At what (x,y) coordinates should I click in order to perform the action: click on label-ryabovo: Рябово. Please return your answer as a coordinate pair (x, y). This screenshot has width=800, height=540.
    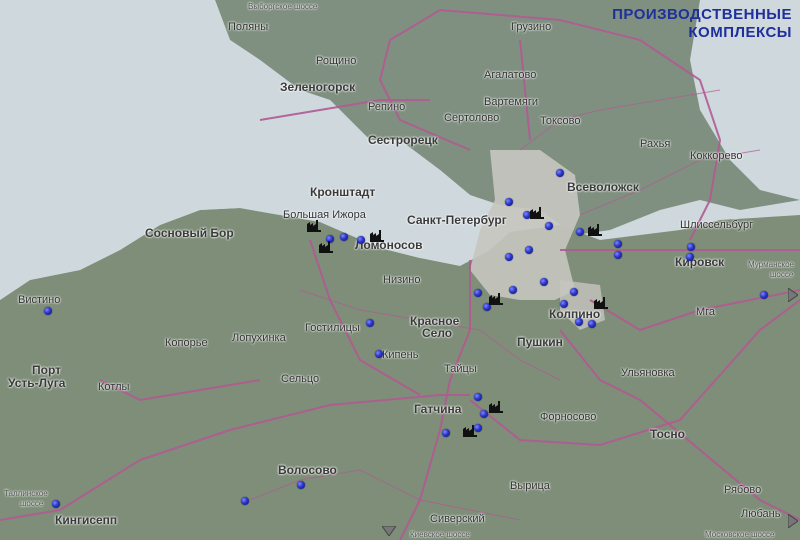
    Looking at the image, I should click on (743, 490).